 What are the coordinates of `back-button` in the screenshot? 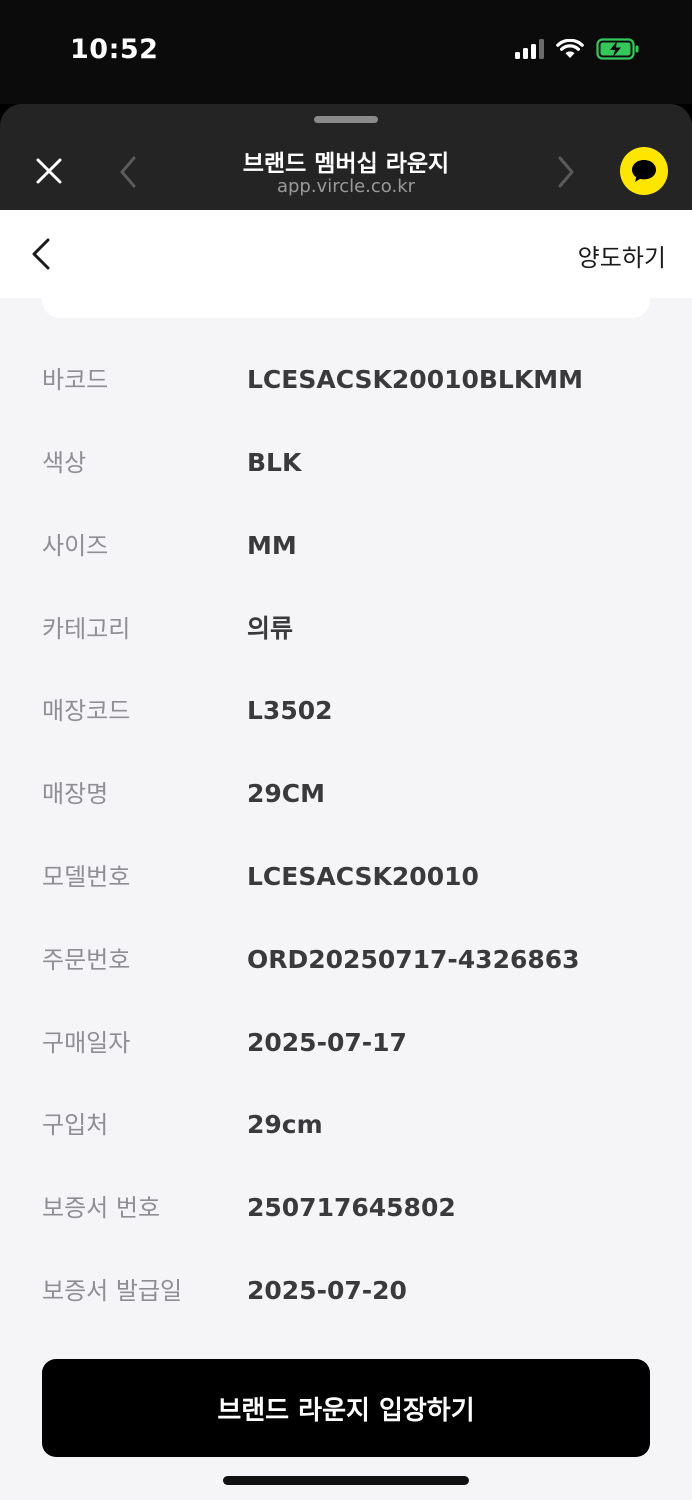 It's located at (42, 254).